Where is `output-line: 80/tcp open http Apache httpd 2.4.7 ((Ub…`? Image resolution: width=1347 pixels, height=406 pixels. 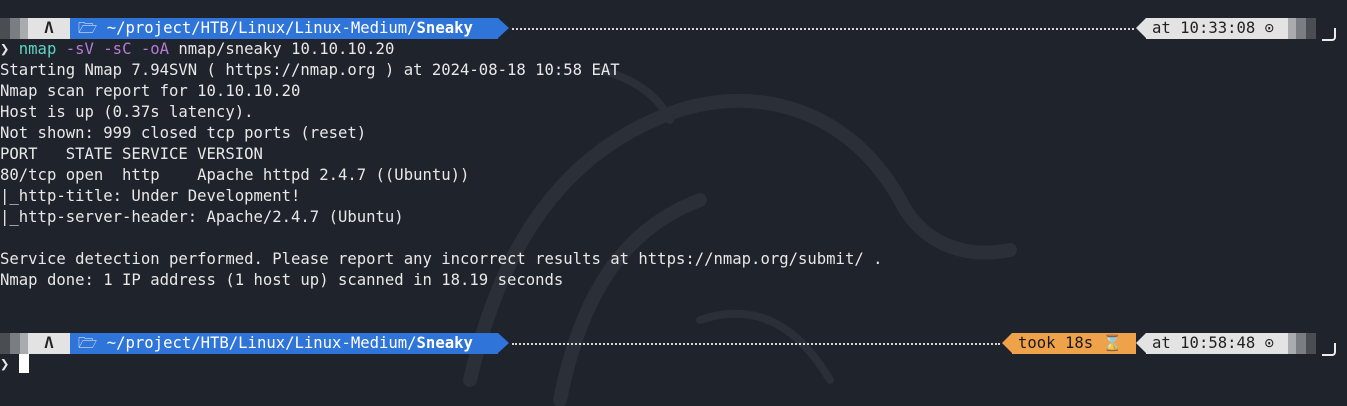 output-line: 80/tcp open http Apache httpd 2.4.7 ((Ub… is located at coordinates (235, 175).